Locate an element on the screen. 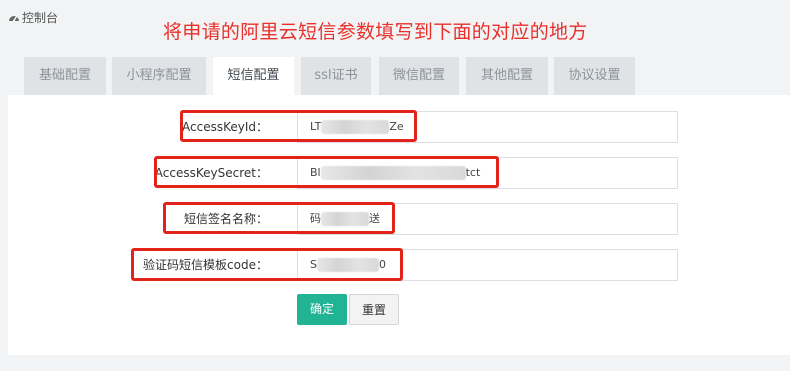 This screenshot has width=790, height=371. tab-sms-config: 短信配置 is located at coordinates (253, 77).